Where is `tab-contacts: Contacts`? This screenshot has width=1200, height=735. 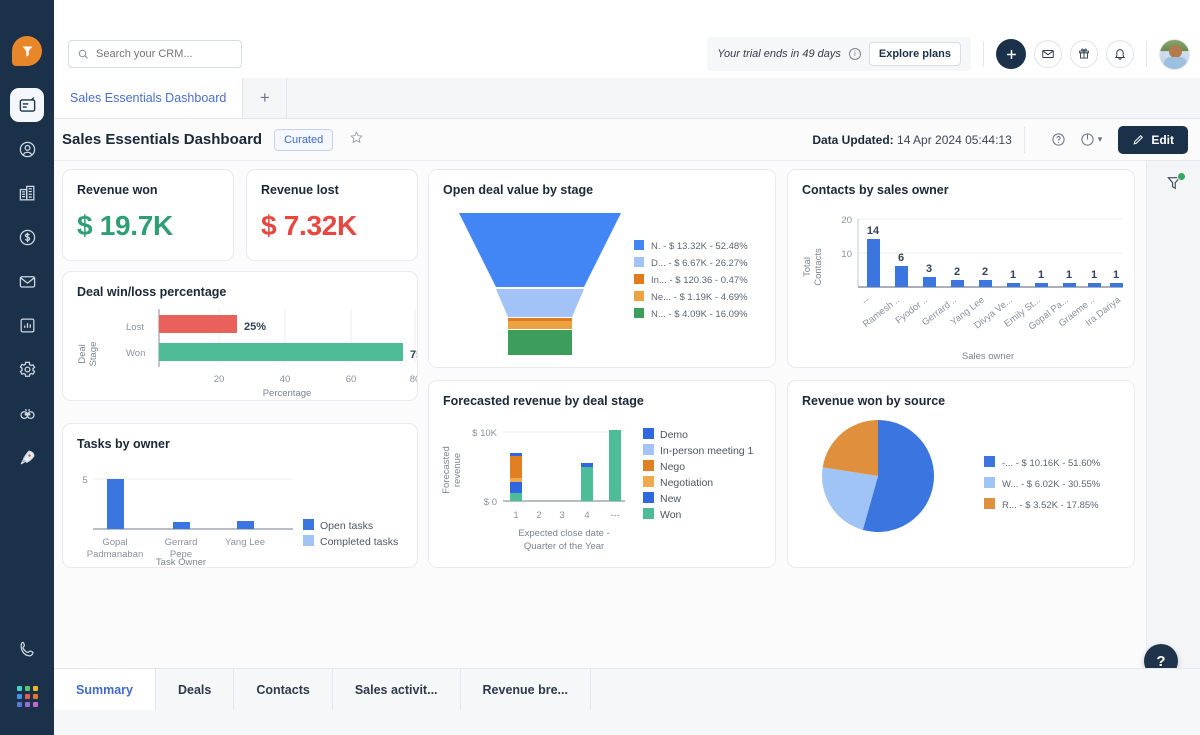
tab-contacts: Contacts is located at coordinates (283, 689).